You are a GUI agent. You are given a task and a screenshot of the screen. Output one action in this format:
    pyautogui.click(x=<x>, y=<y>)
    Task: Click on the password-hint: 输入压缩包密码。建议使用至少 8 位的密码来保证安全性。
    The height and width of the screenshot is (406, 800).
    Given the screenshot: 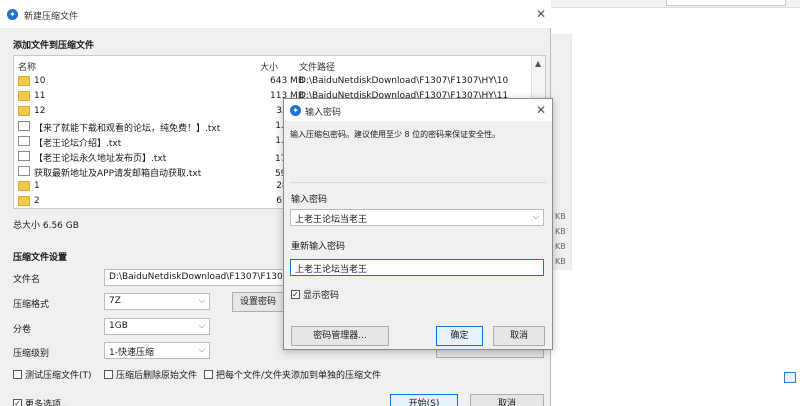 What is the action you would take?
    pyautogui.click(x=395, y=134)
    